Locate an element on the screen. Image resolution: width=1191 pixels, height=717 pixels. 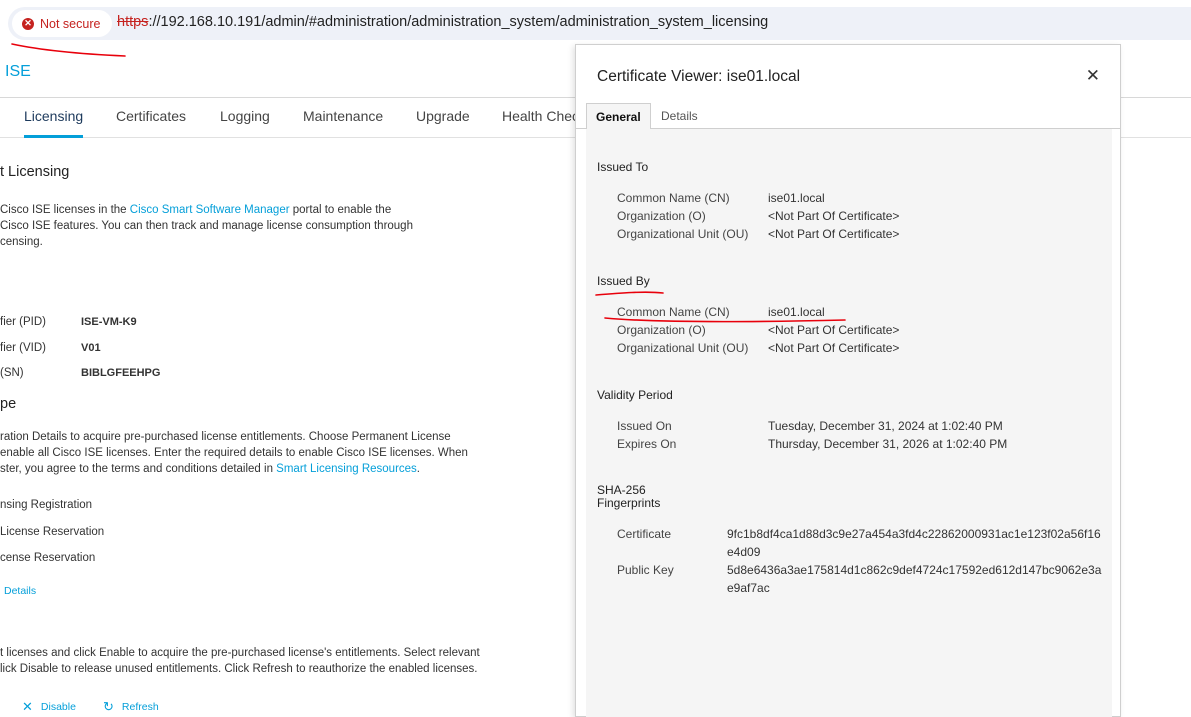
option-specific-license-reservation: License Reservation is located at coordinates (52, 532).